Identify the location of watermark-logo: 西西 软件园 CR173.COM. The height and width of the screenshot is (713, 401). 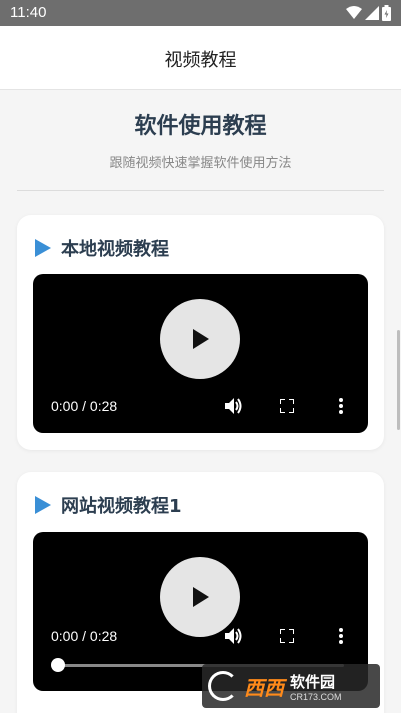
(291, 686).